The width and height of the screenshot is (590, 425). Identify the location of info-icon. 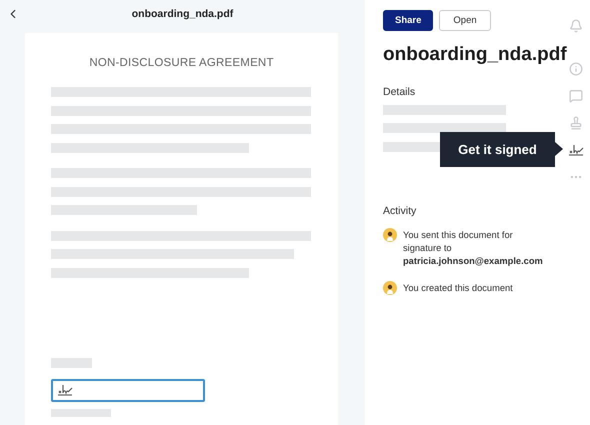
(576, 69).